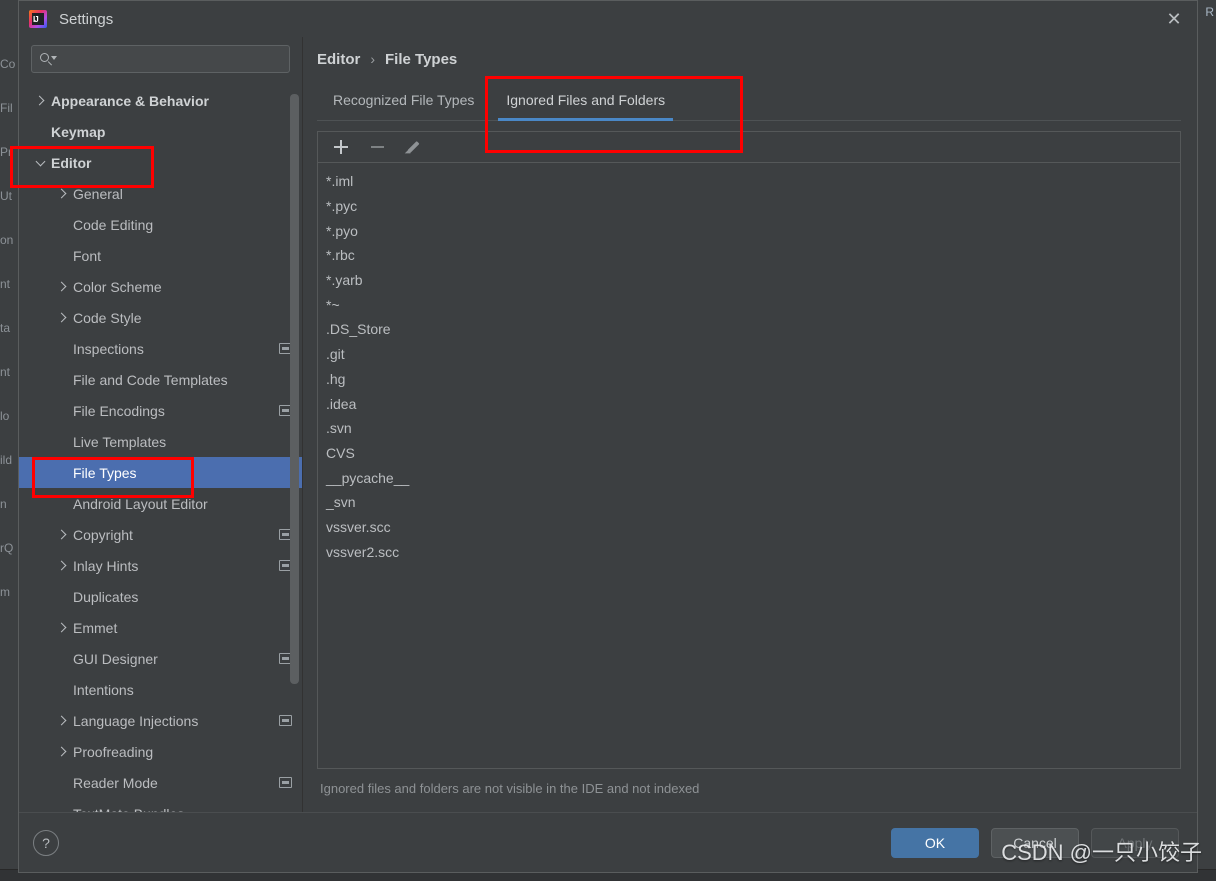 This screenshot has height=881, width=1216. I want to click on sidebar-scrollbar, so click(294, 447).